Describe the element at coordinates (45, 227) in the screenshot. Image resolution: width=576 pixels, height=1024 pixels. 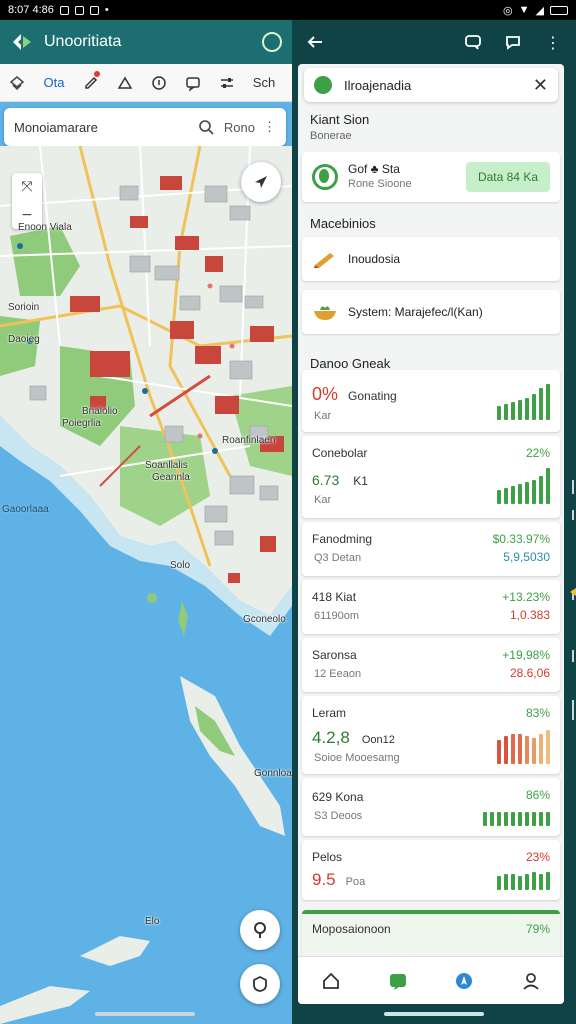
I see `map-label: Enoon Viala` at that location.